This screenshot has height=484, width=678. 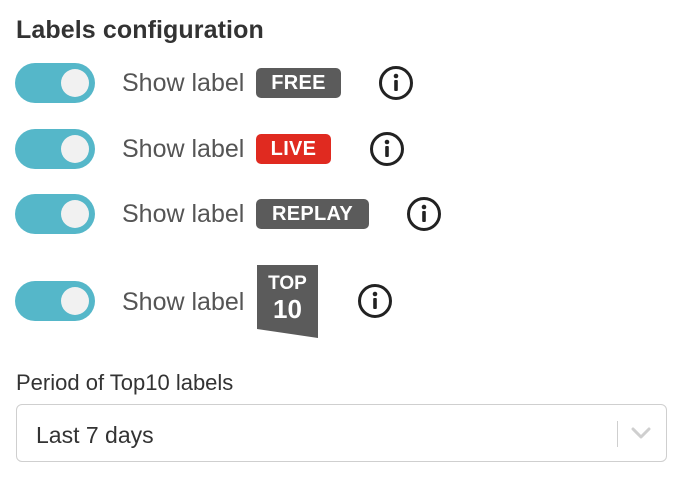 What do you see at coordinates (55, 301) in the screenshot?
I see `toggle-top10` at bounding box center [55, 301].